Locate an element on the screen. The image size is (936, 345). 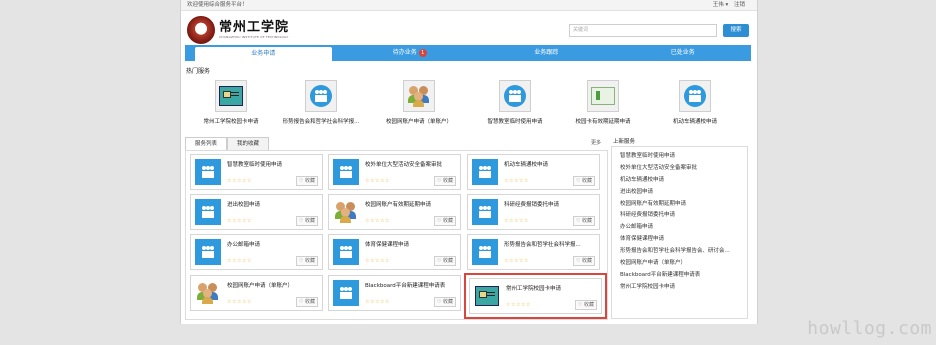
service-card: 形势报告会和哲学社会科学报... ☆☆☆☆☆ ♡ 收藏 is located at coordinates (533, 252).